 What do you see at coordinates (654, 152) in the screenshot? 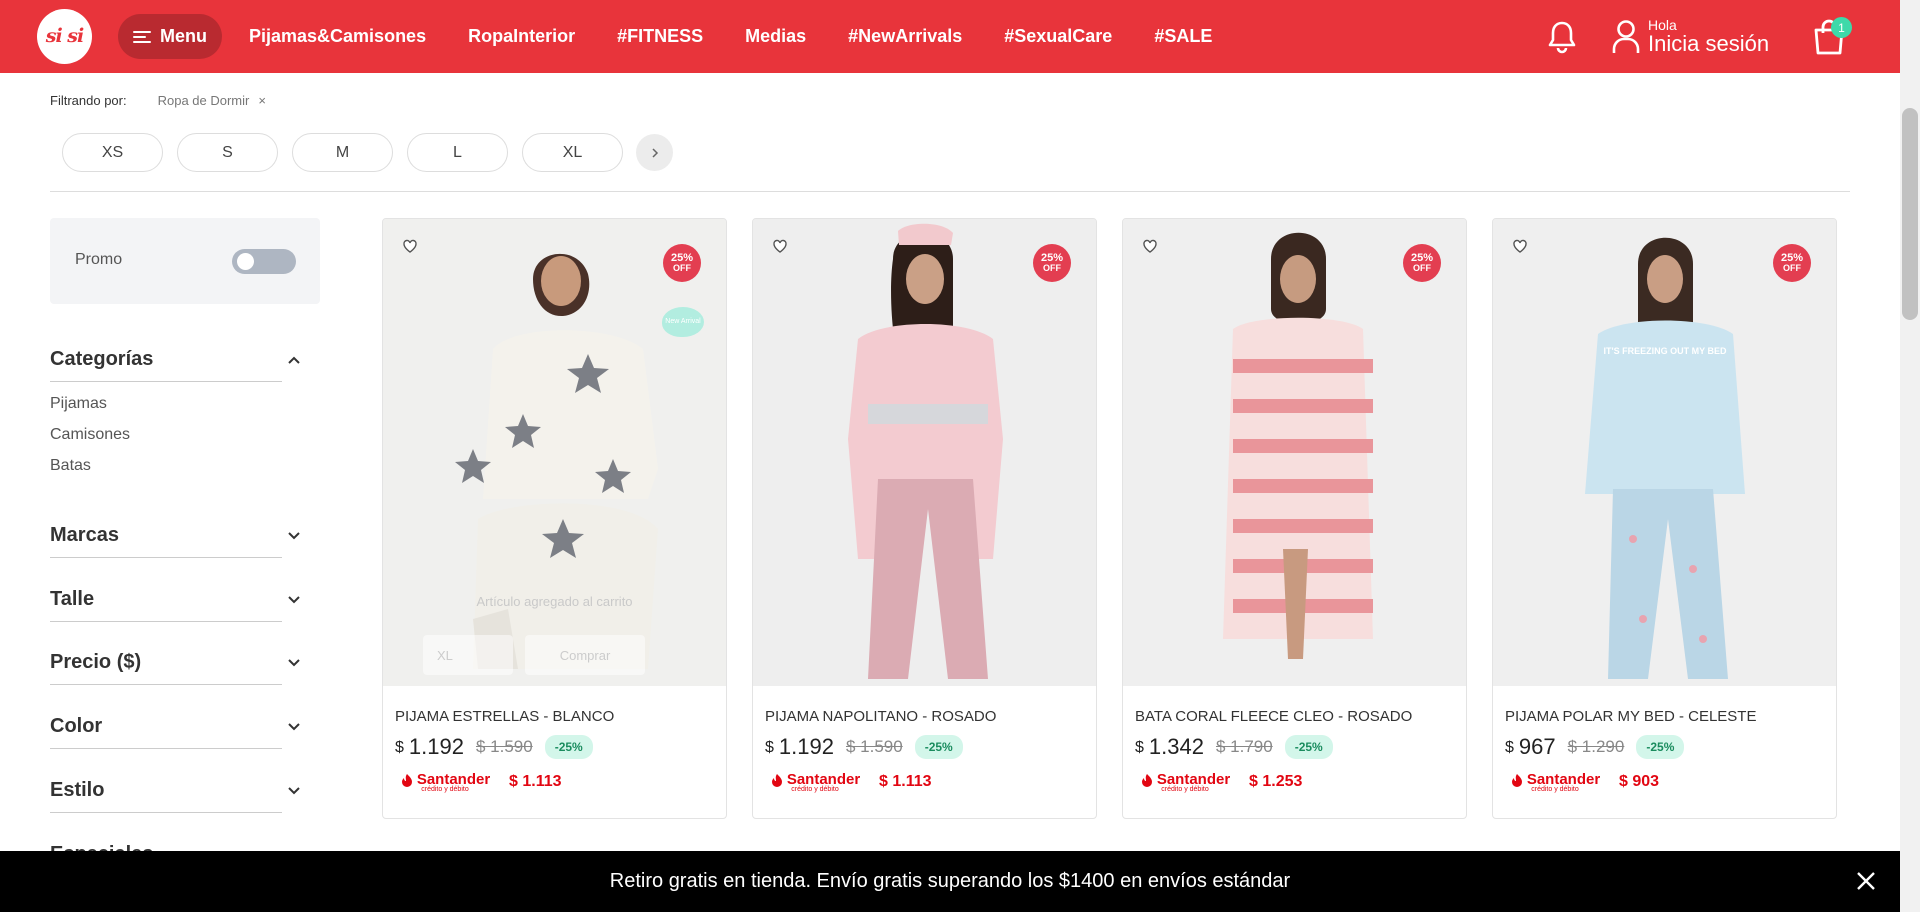
I see `chevron-right-icon` at bounding box center [654, 152].